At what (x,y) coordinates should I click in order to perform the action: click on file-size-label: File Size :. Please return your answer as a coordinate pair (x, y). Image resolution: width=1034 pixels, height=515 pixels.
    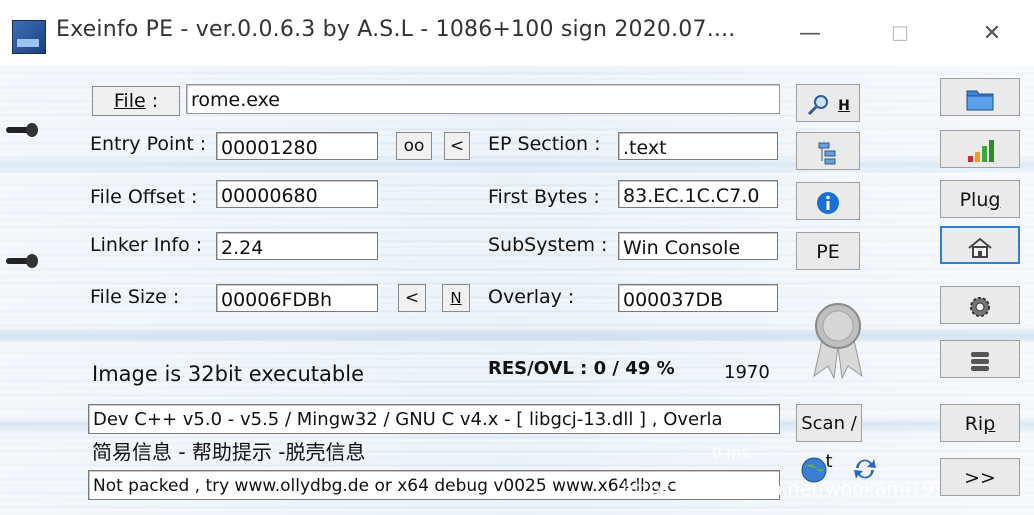
    Looking at the image, I should click on (135, 297).